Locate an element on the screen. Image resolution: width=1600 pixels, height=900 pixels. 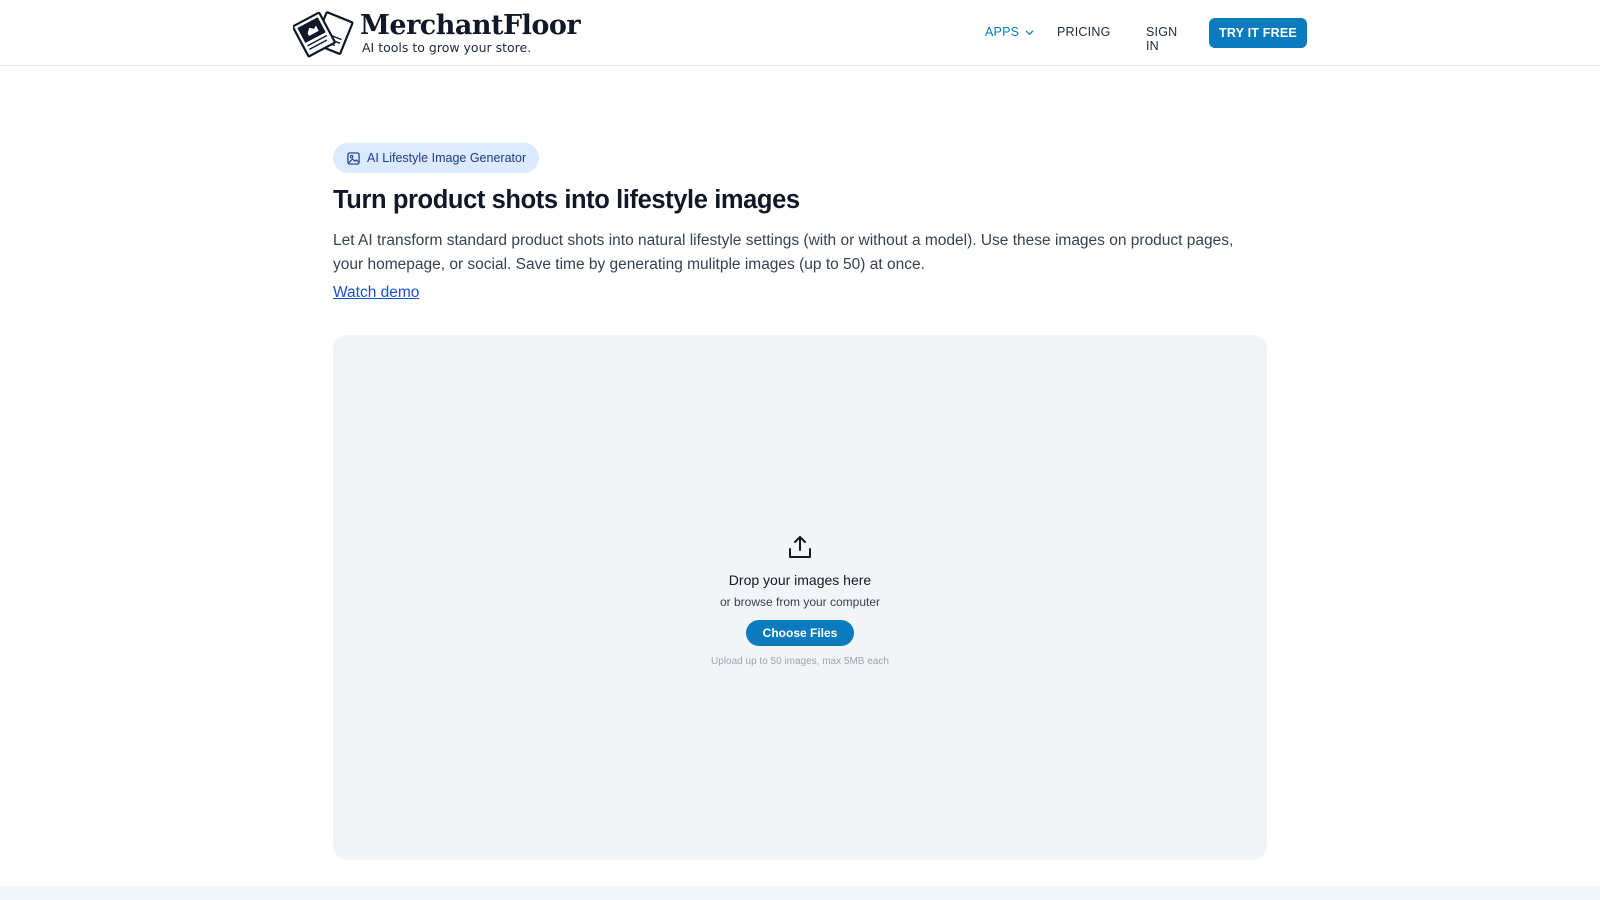
dropzone-title: Drop your images here is located at coordinates (800, 580).